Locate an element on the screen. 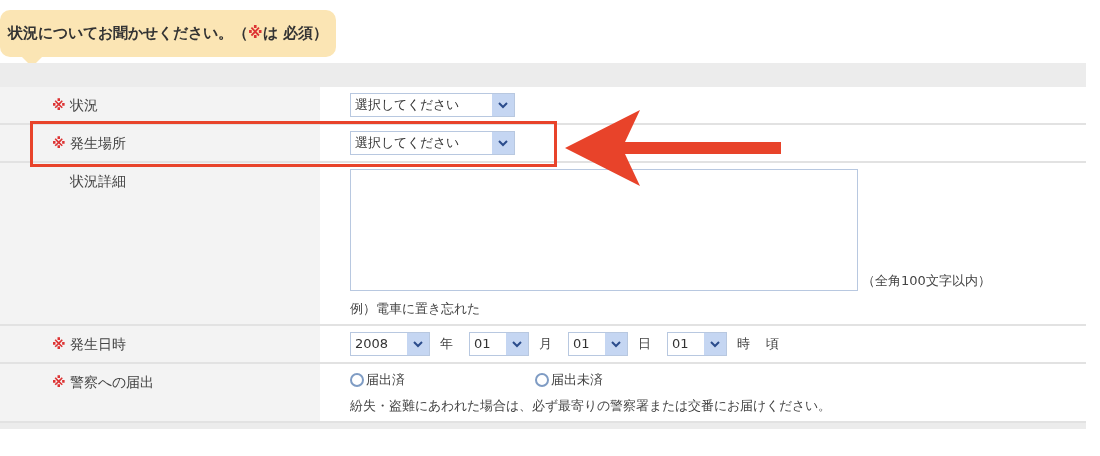 Image resolution: width=1100 pixels, height=456 pixels. unit-label: 月 is located at coordinates (545, 344).